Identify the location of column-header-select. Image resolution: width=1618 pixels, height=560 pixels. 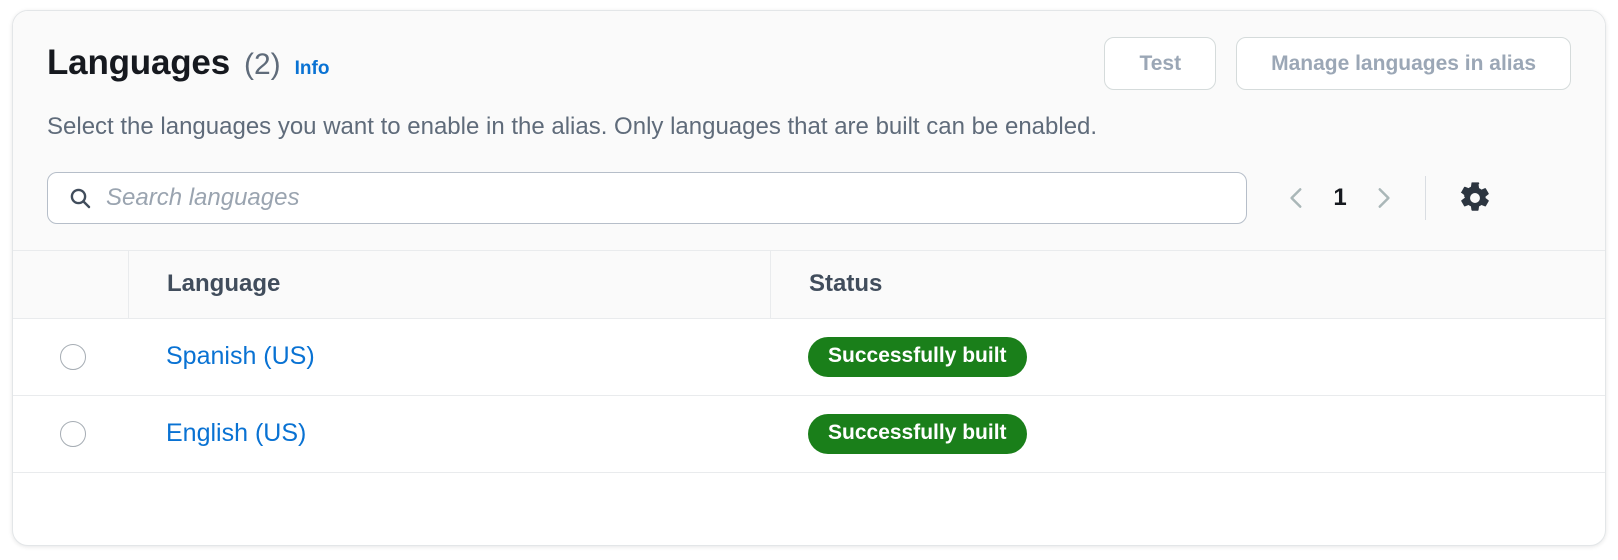
(70, 285).